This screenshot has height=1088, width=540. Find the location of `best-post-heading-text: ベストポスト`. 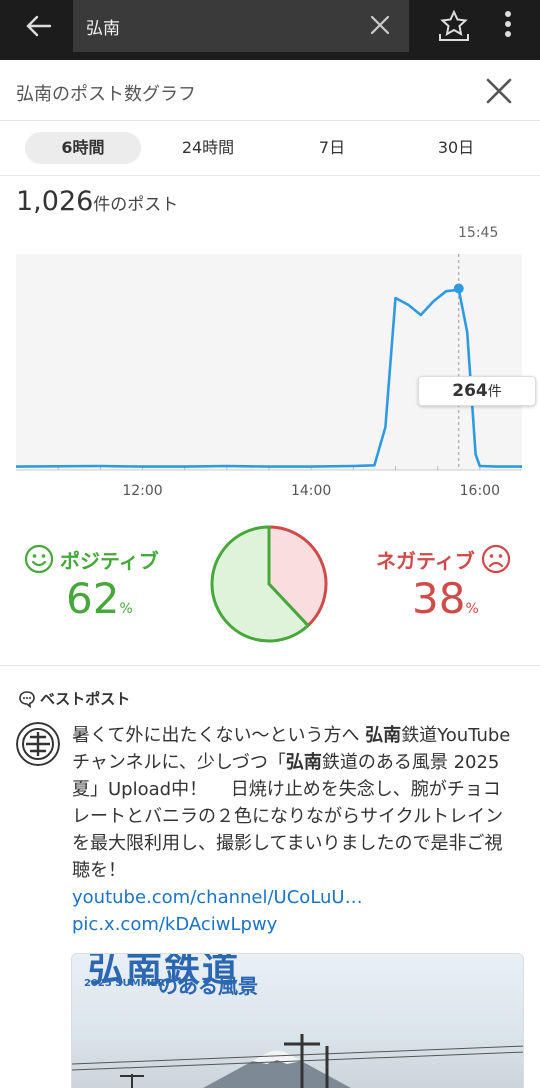

best-post-heading-text: ベストポスト is located at coordinates (85, 699).